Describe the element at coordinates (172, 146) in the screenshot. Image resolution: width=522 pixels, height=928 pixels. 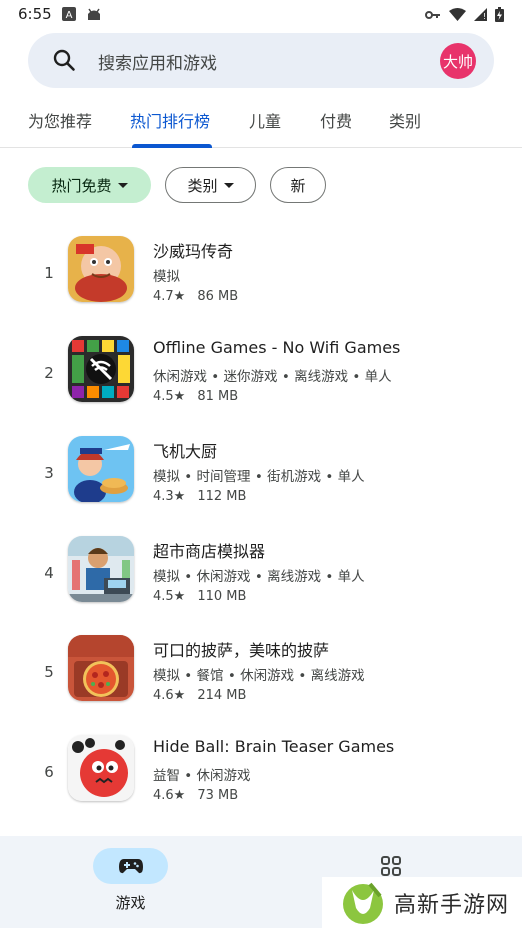
I see `active-tab-indicator` at that location.